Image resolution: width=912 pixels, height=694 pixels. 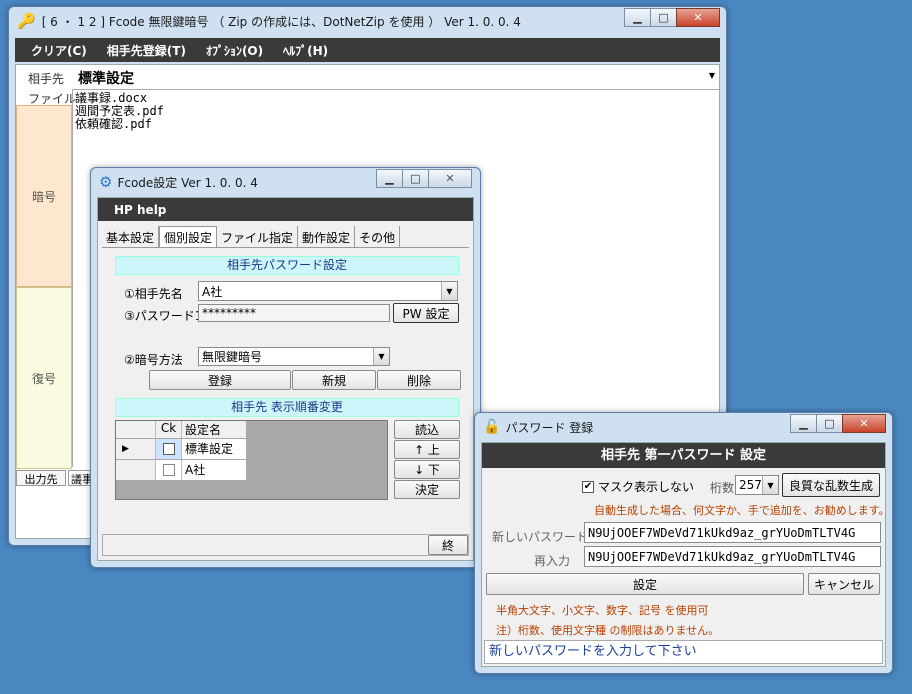 I want to click on output-label: 出力先, so click(x=41, y=478).